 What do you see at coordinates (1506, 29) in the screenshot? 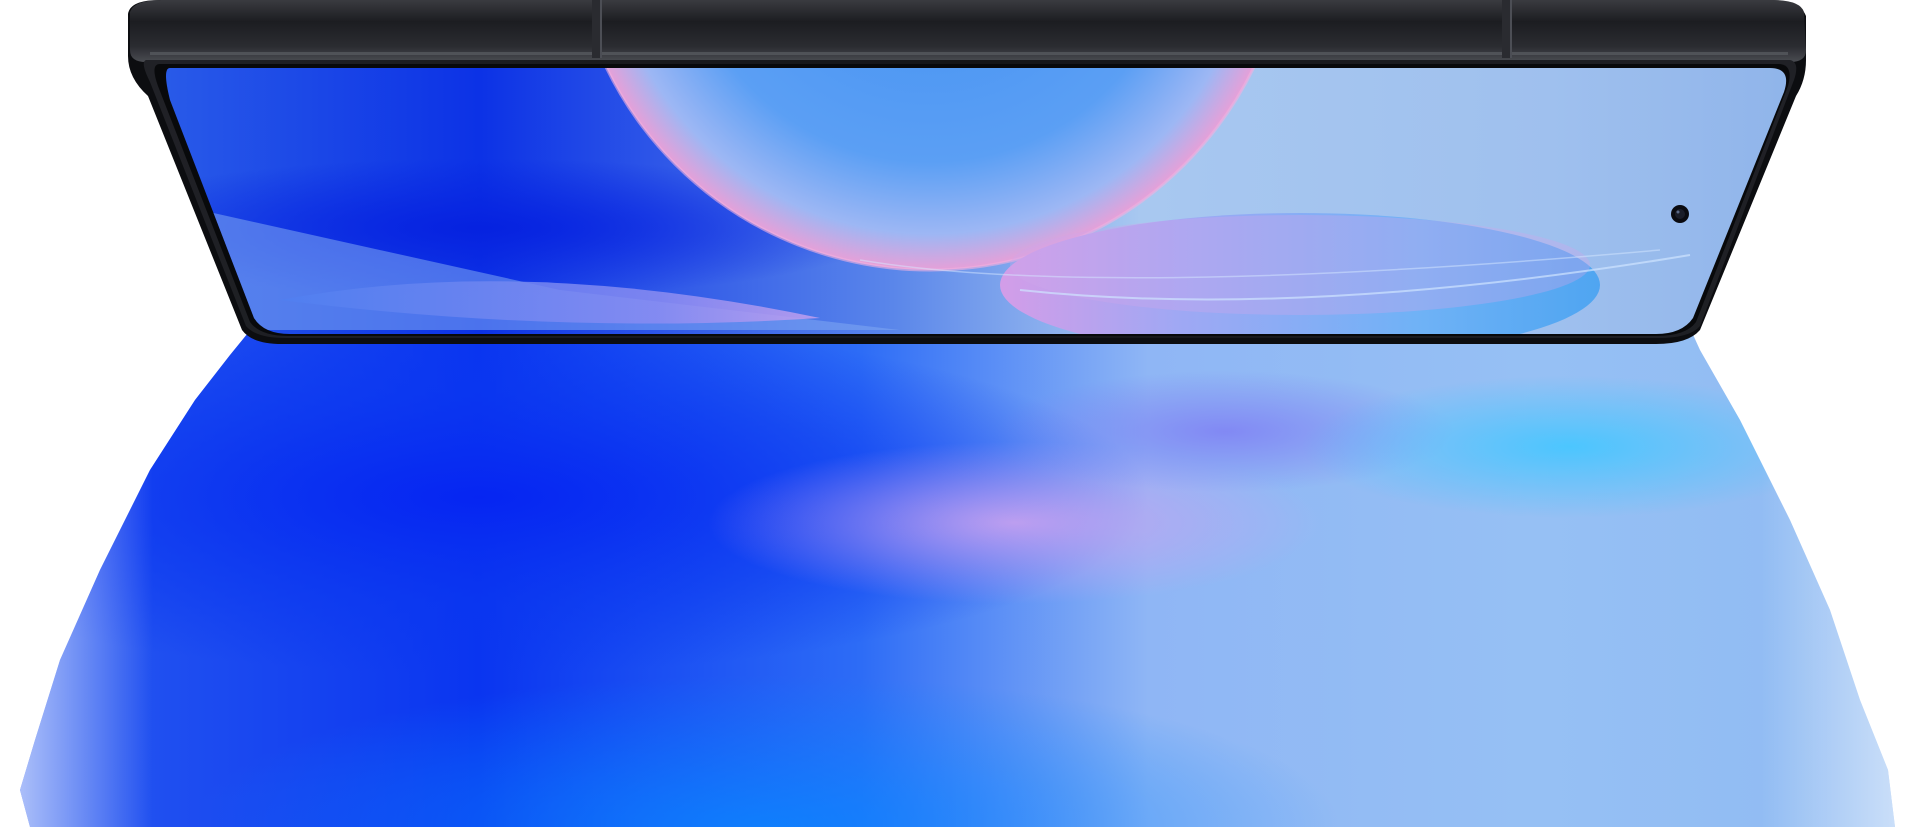
I see `antenna-line-right` at bounding box center [1506, 29].